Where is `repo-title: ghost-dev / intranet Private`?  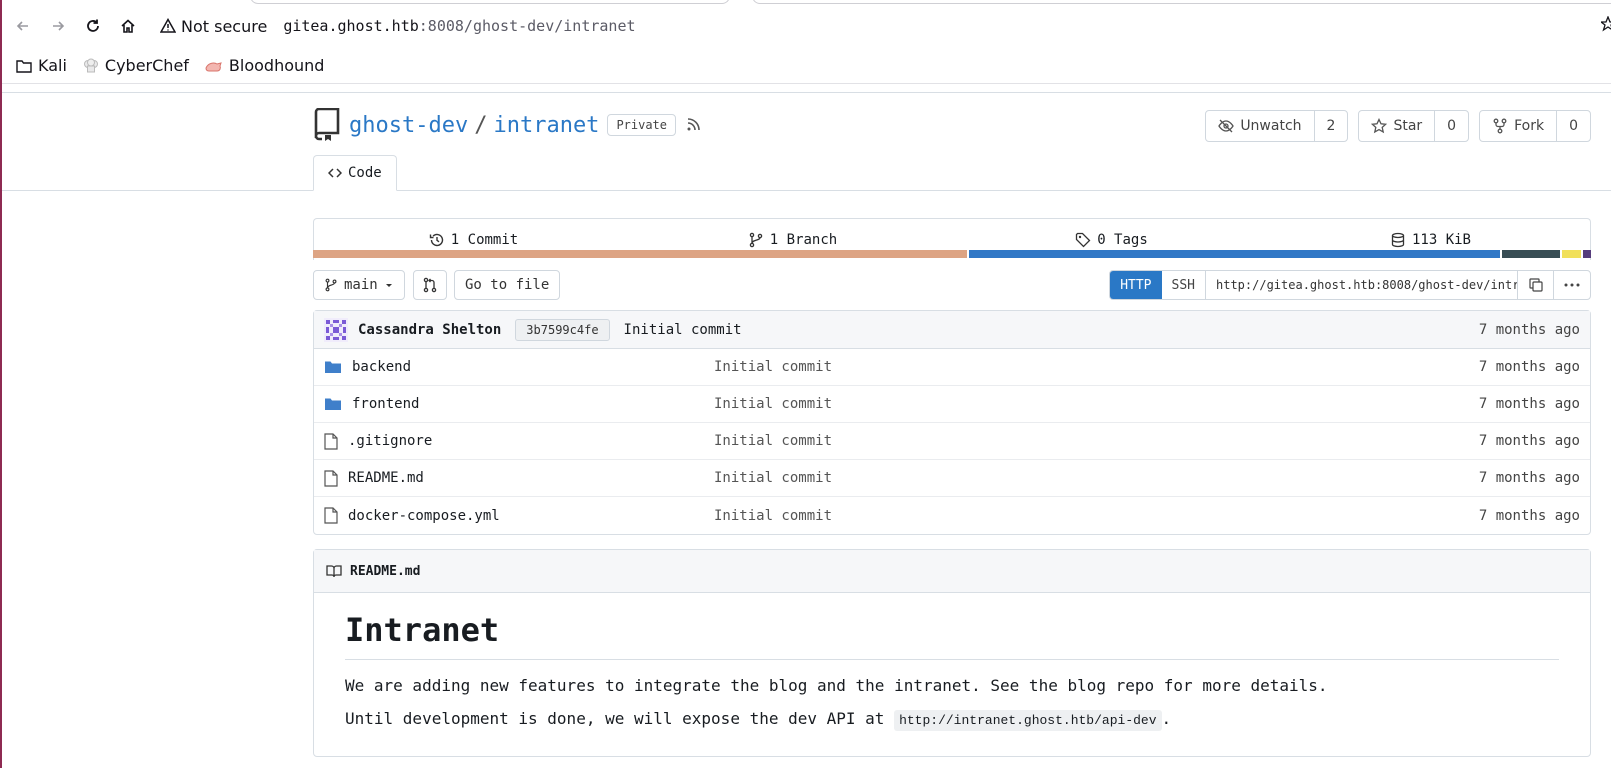
repo-title: ghost-dev / intranet Private is located at coordinates (525, 125).